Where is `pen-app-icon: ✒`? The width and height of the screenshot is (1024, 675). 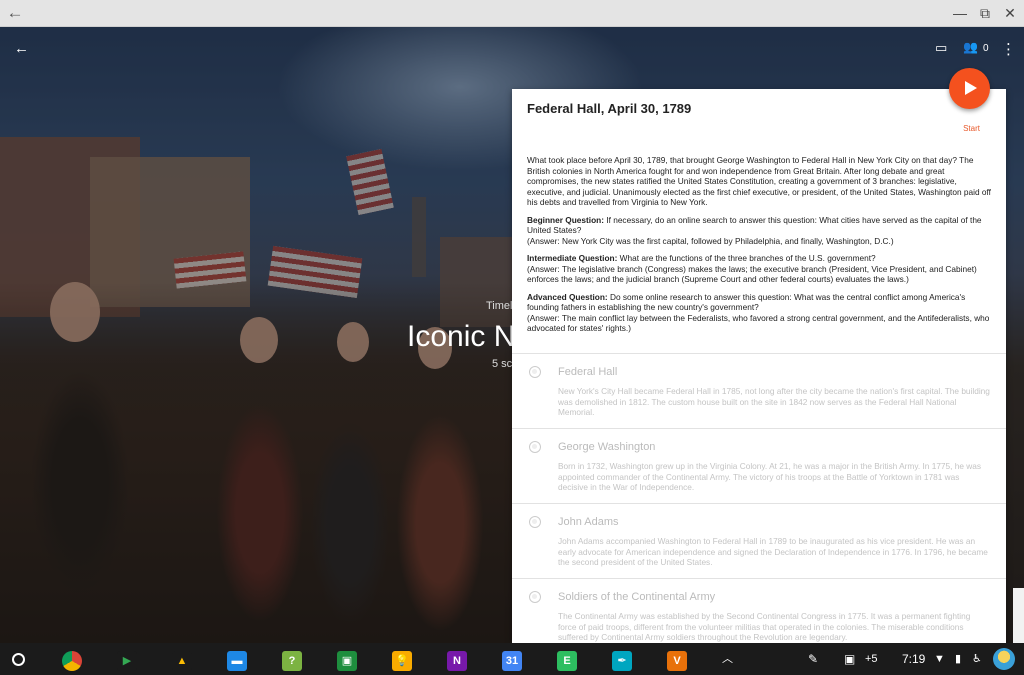 pen-app-icon: ✒ is located at coordinates (622, 661).